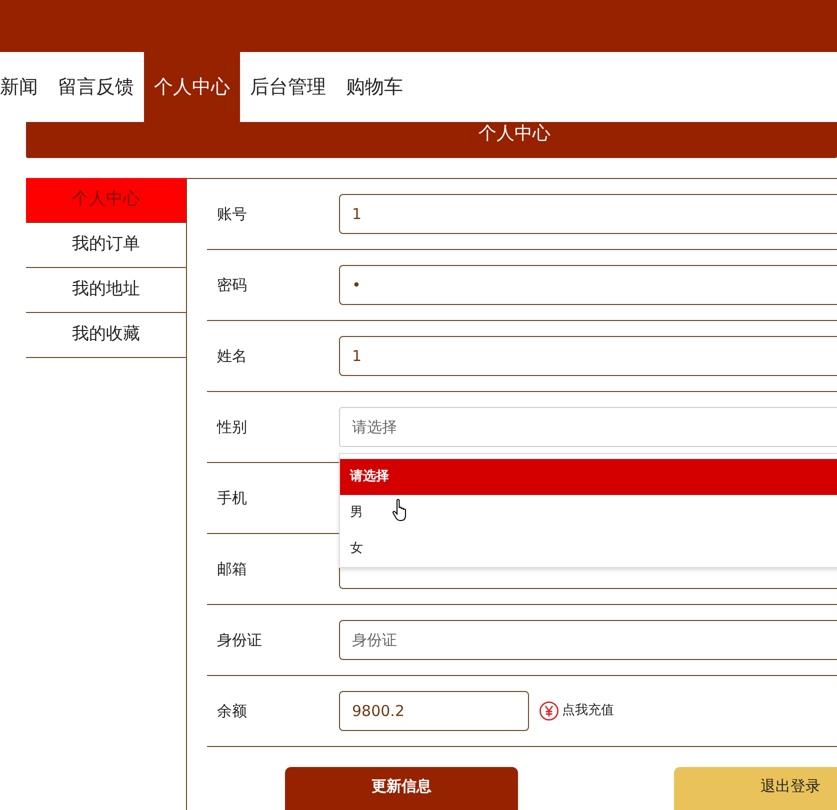 The height and width of the screenshot is (810, 837). Describe the element at coordinates (588, 711) in the screenshot. I see `recharge-link: 点我充值` at that location.